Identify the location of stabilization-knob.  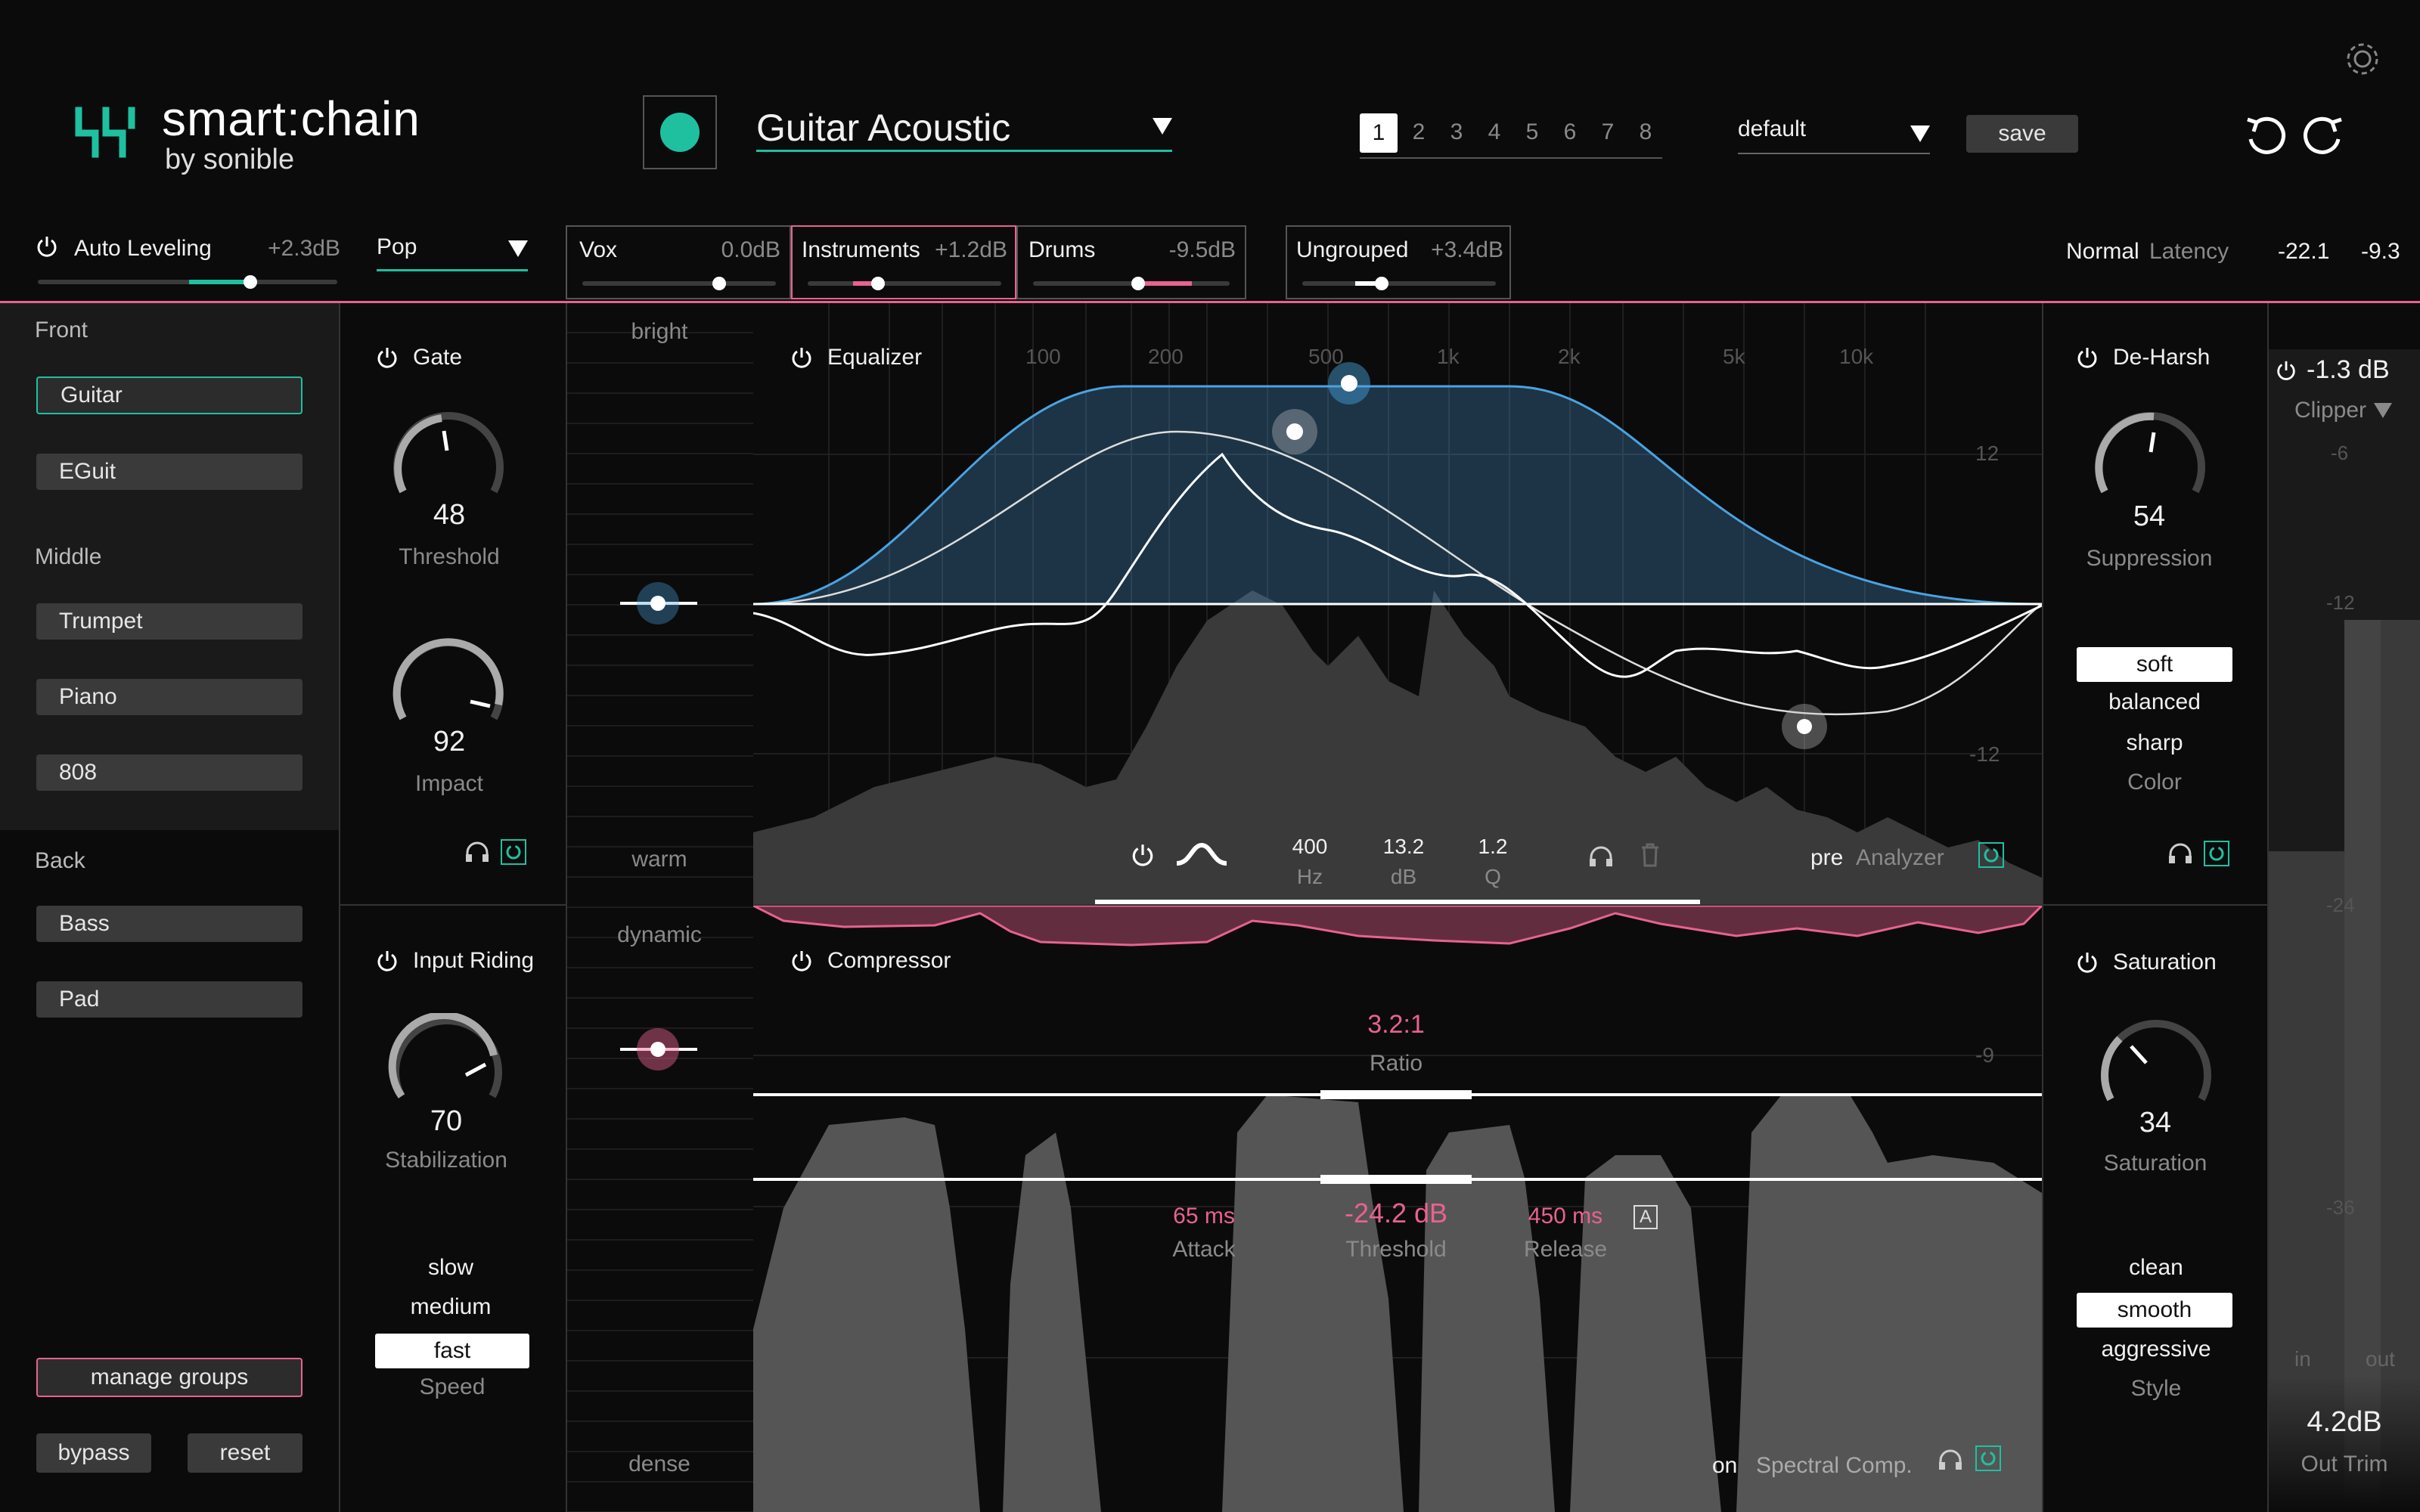
(447, 1057).